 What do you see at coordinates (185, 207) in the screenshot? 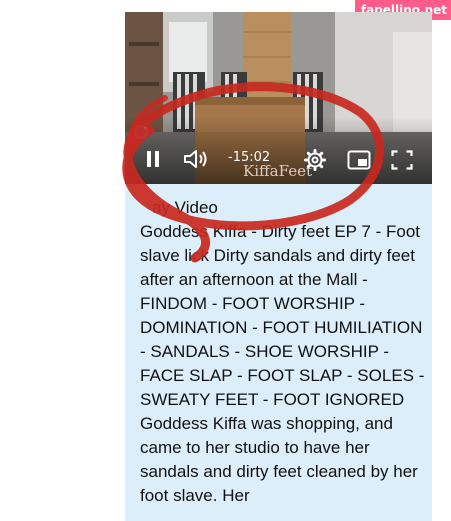
I see `play-video-label: ay Video` at bounding box center [185, 207].